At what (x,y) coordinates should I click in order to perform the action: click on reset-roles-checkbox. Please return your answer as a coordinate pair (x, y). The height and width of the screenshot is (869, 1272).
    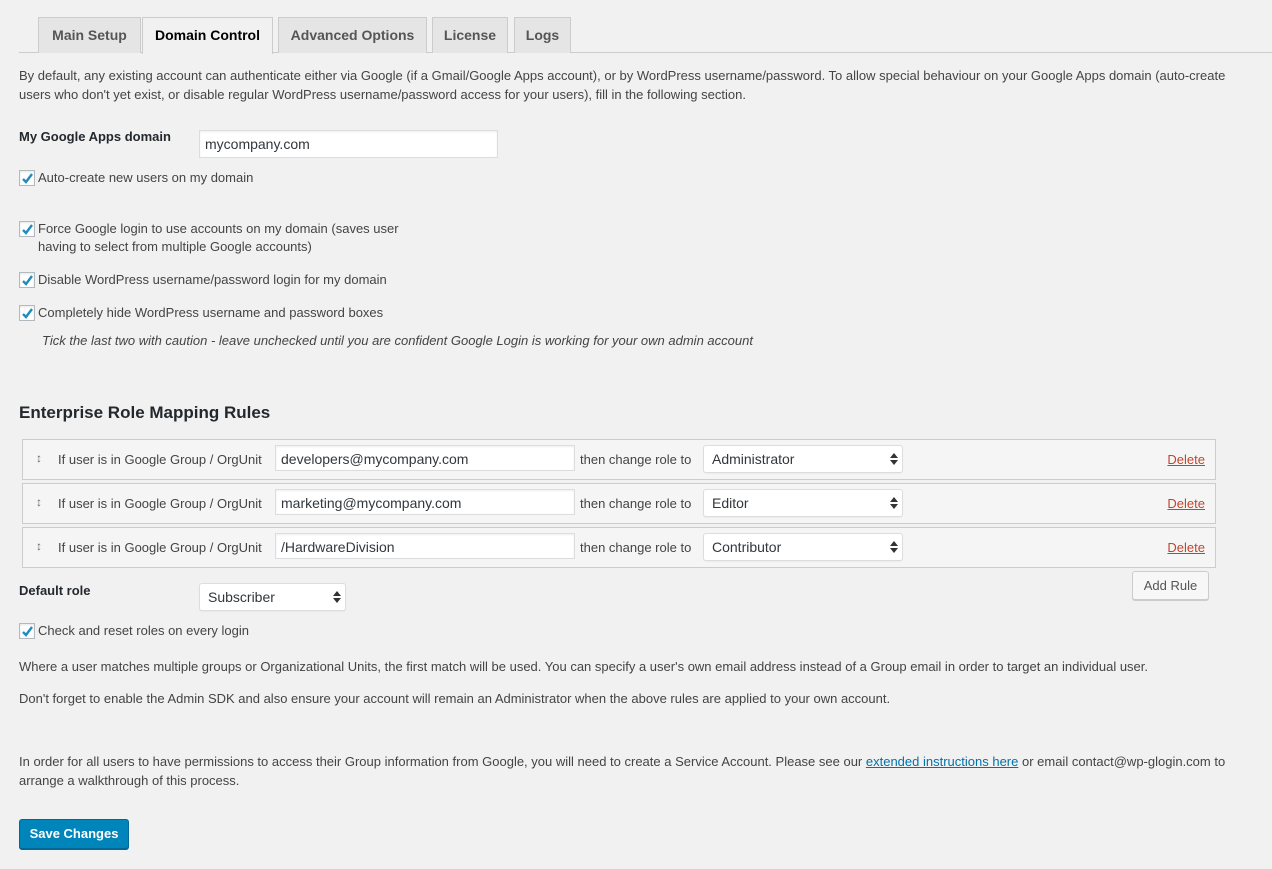
    Looking at the image, I should click on (27, 631).